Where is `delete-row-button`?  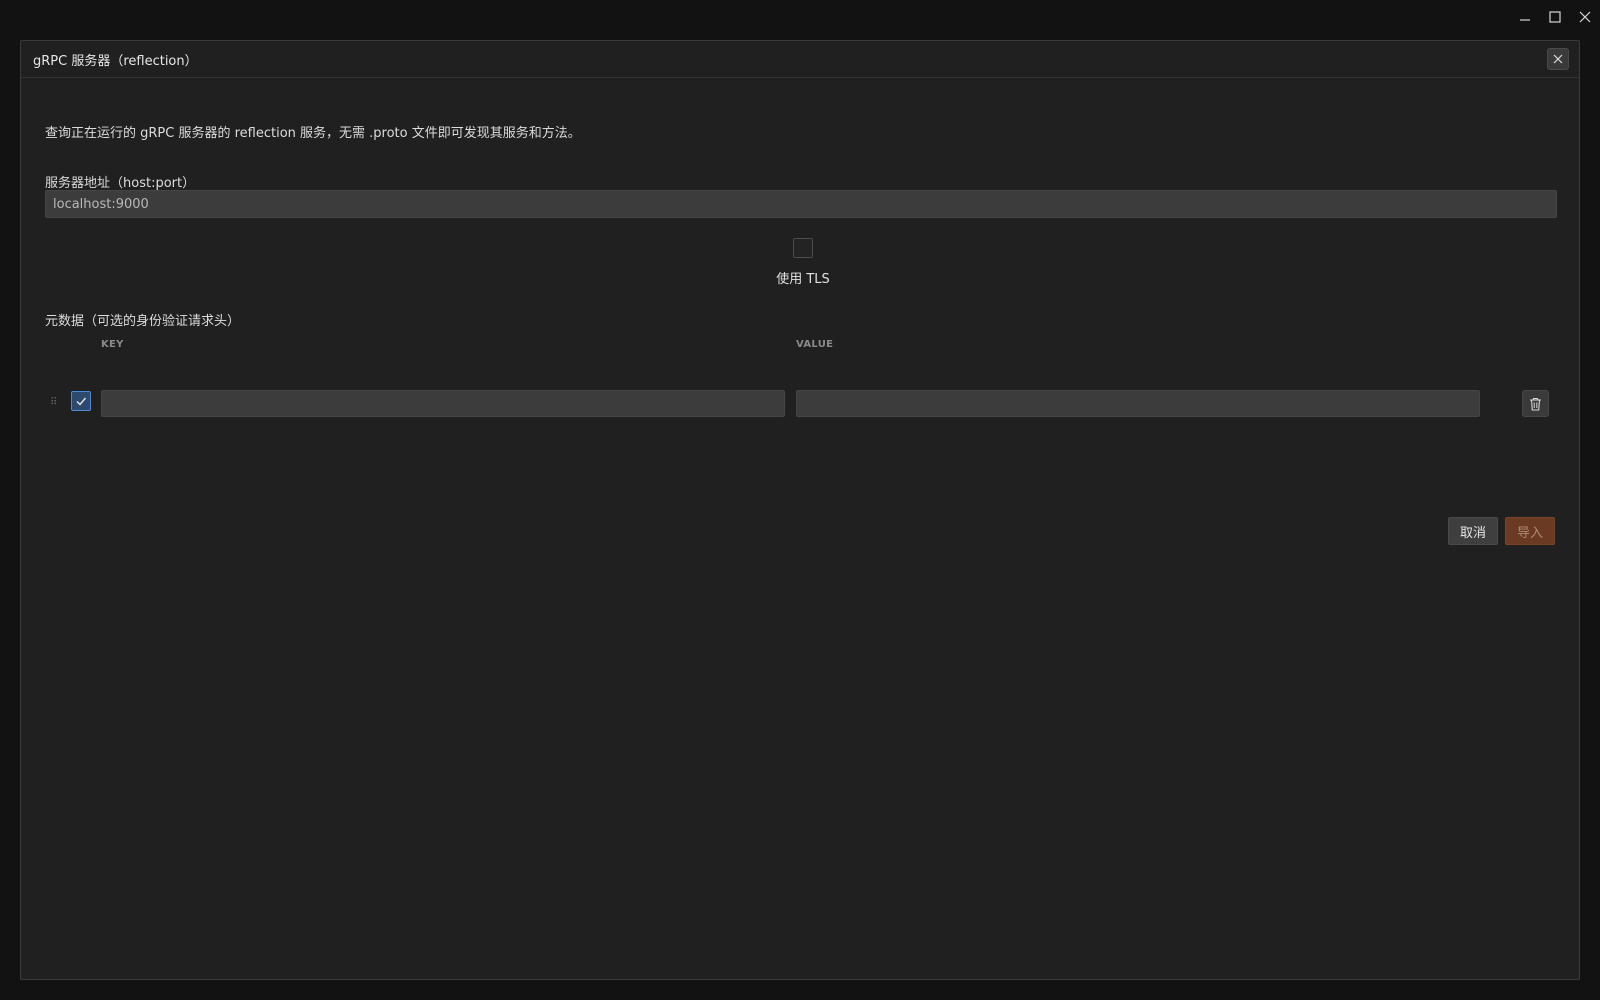 delete-row-button is located at coordinates (1535, 403).